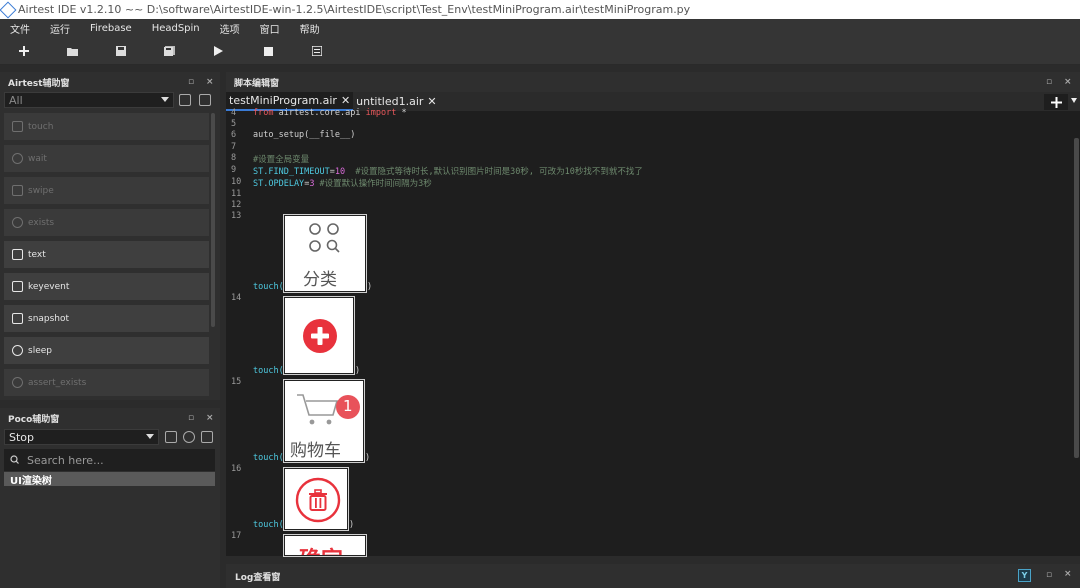  Describe the element at coordinates (321, 548) in the screenshot. I see `image-caption: 确定` at that location.